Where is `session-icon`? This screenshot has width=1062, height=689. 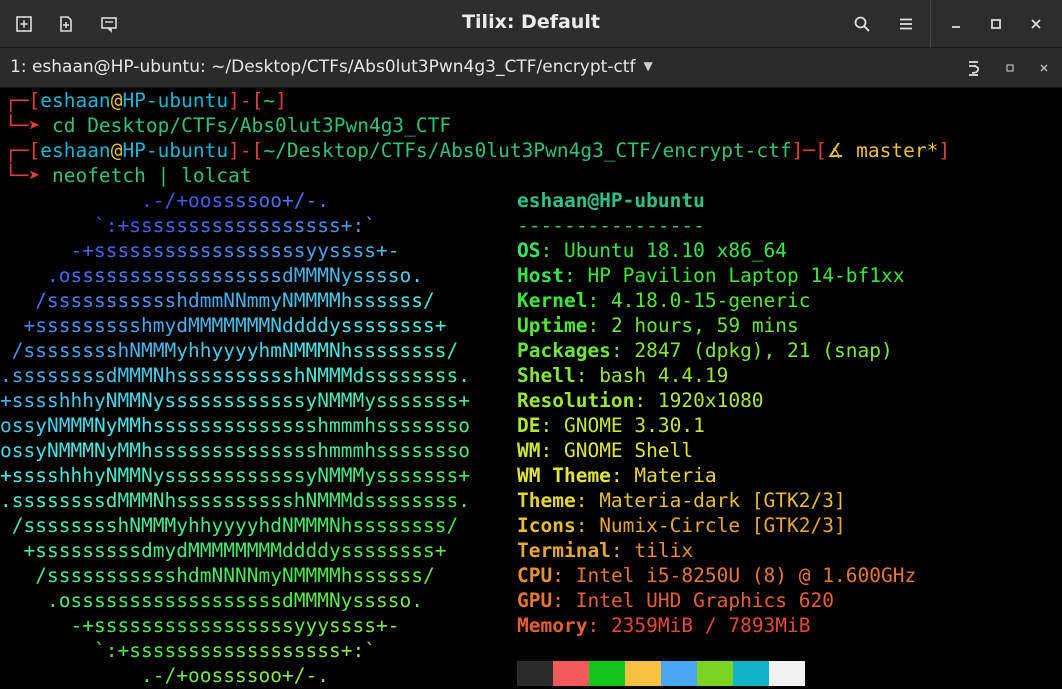 session-icon is located at coordinates (109, 25).